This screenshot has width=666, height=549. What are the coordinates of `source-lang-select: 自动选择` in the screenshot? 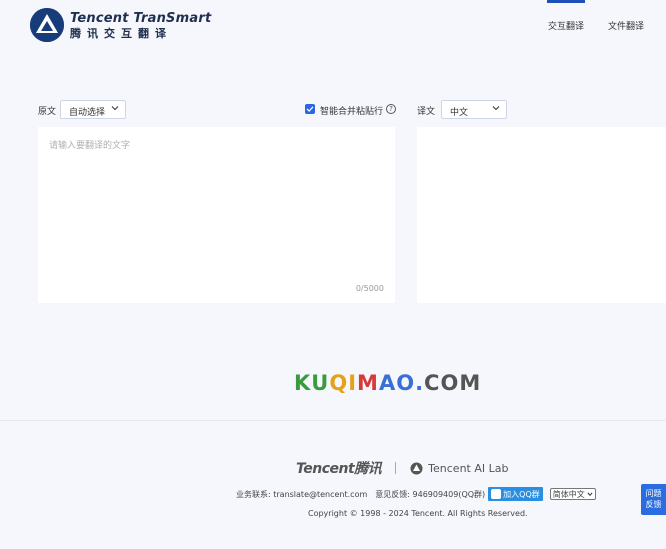 It's located at (93, 109).